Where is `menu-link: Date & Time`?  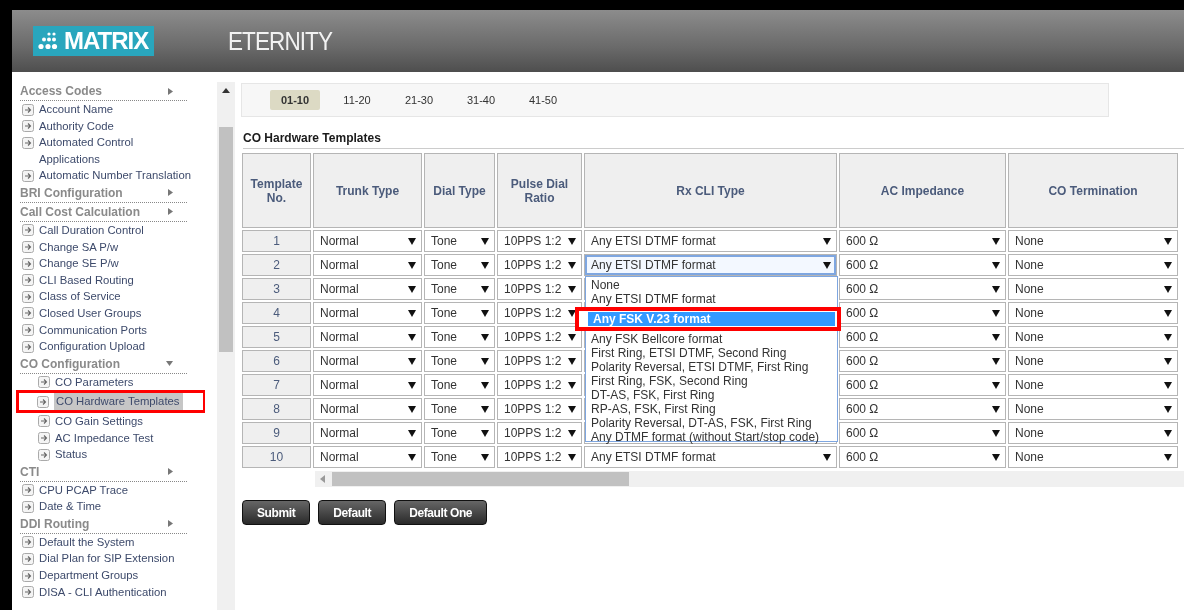
menu-link: Date & Time is located at coordinates (112, 506).